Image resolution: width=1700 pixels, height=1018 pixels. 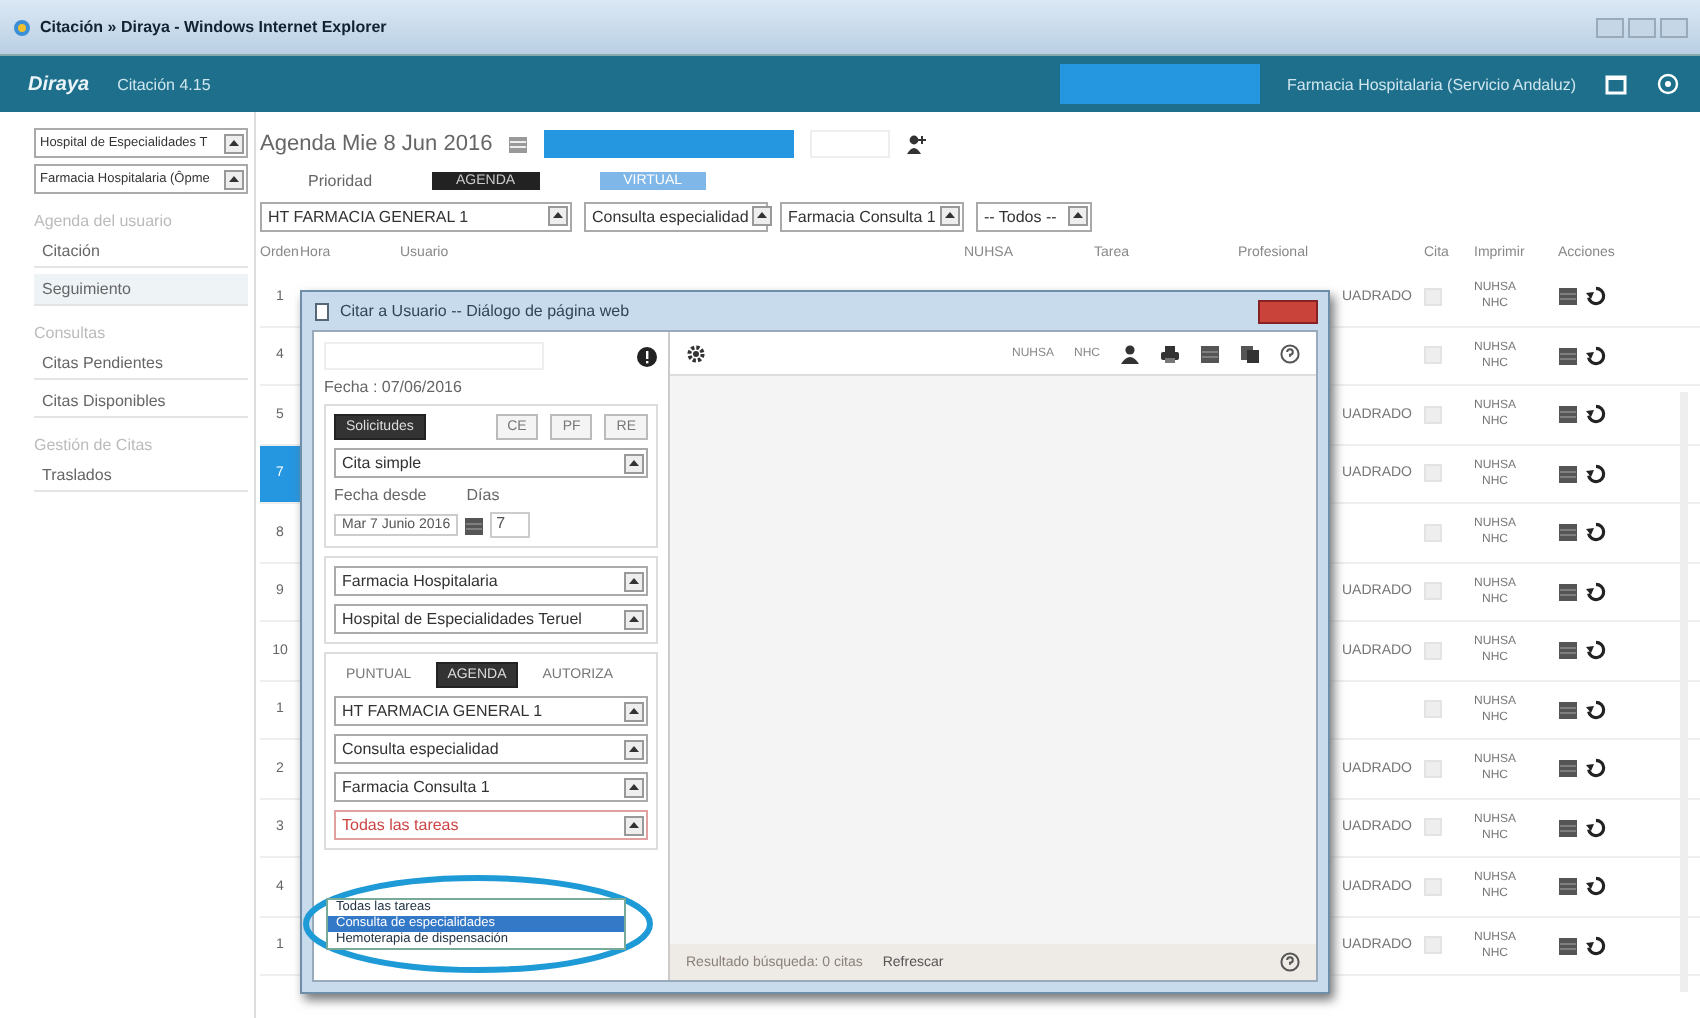 I want to click on user-icon, so click(x=1130, y=353).